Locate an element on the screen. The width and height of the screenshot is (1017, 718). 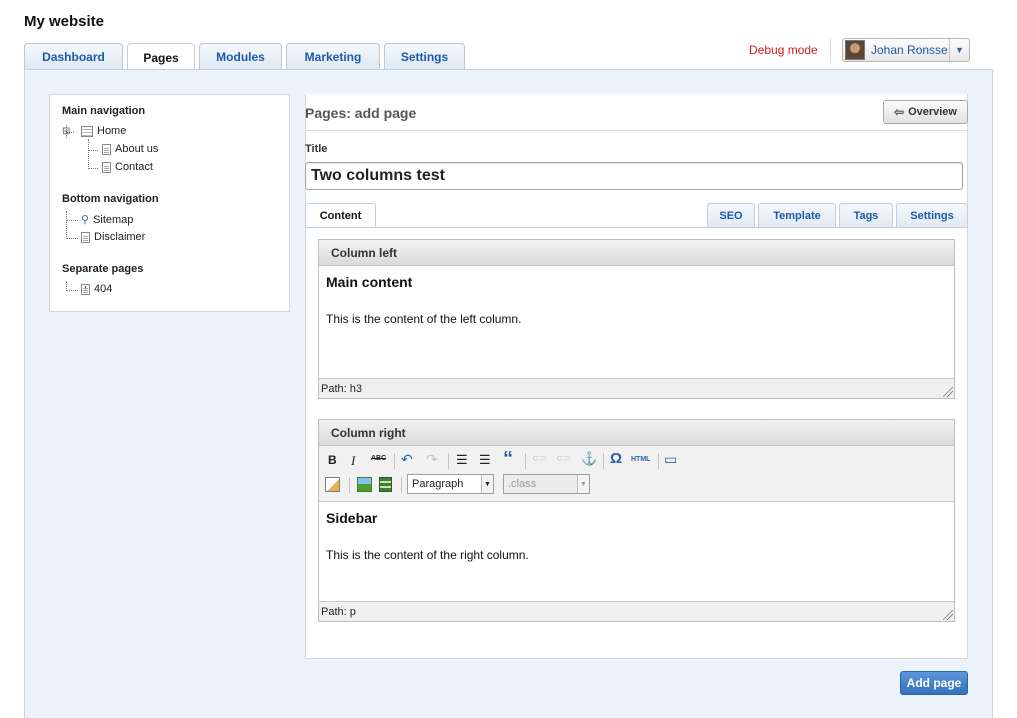
italic-icon: I is located at coordinates (353, 461).